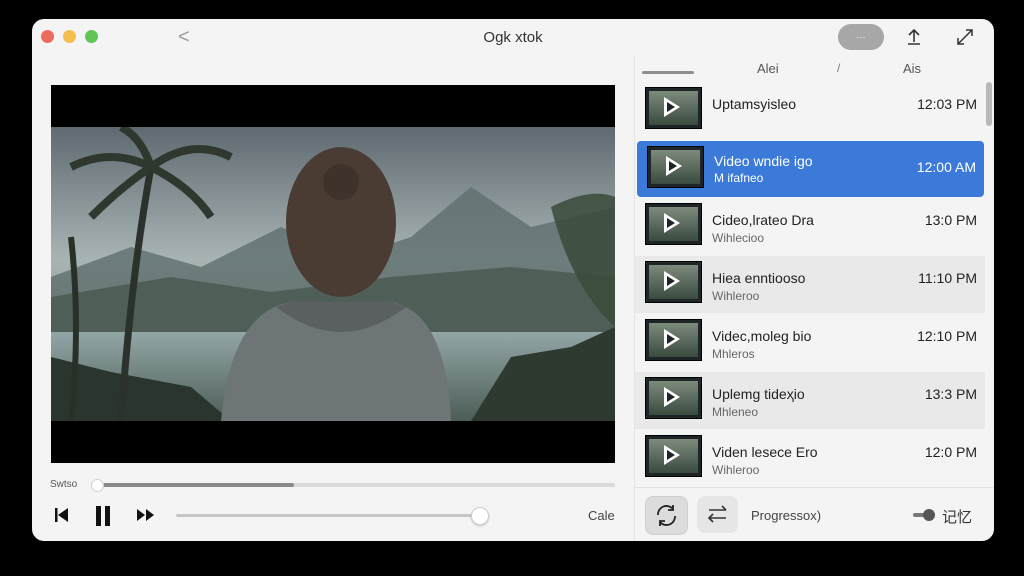  I want to click on expand-icon, so click(965, 37).